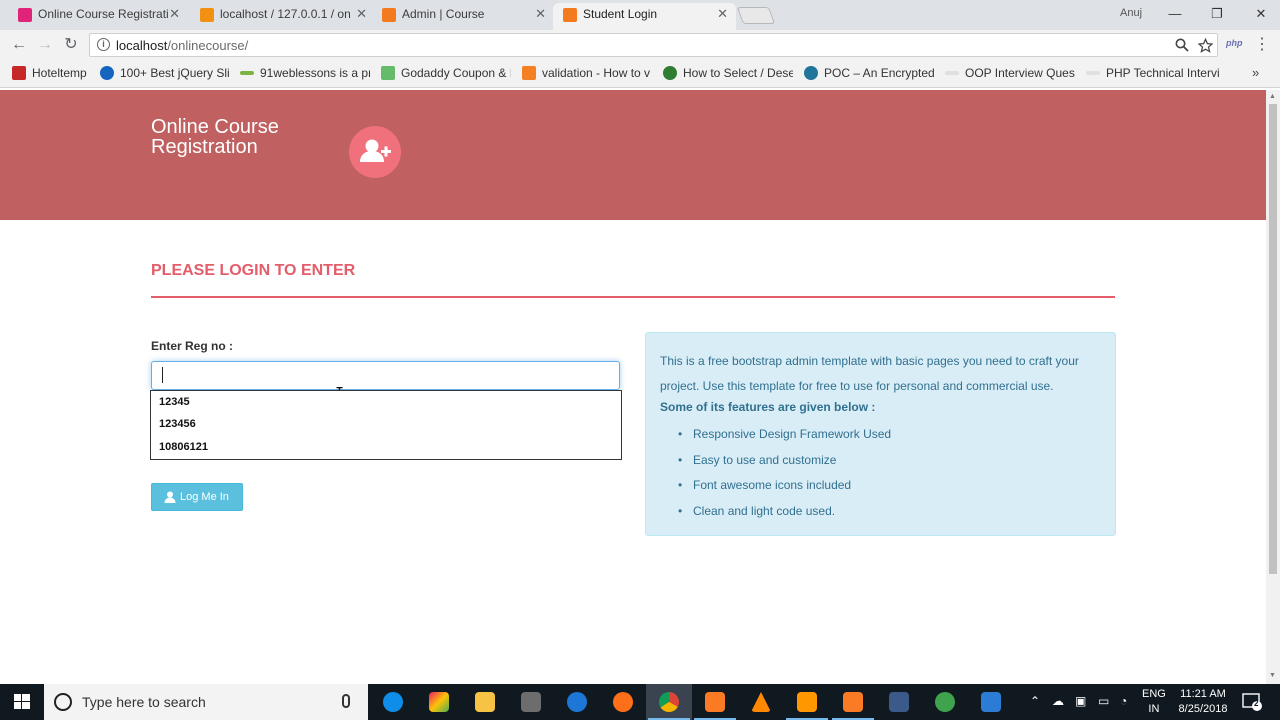 The image size is (1280, 725). What do you see at coordinates (633, 297) in the screenshot?
I see `title-divider` at bounding box center [633, 297].